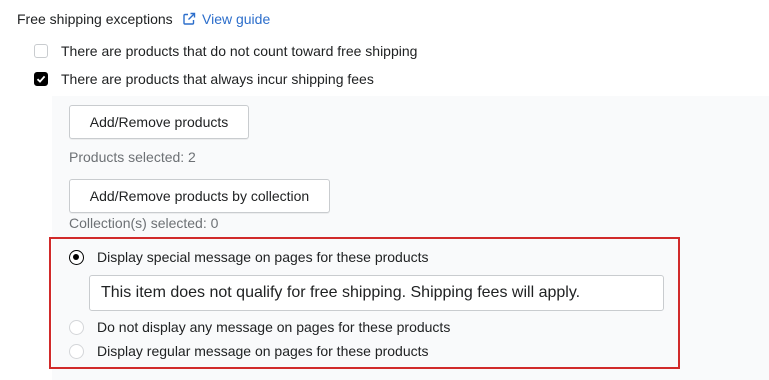  I want to click on add-remove-products-button: Add/Remove products, so click(159, 122).